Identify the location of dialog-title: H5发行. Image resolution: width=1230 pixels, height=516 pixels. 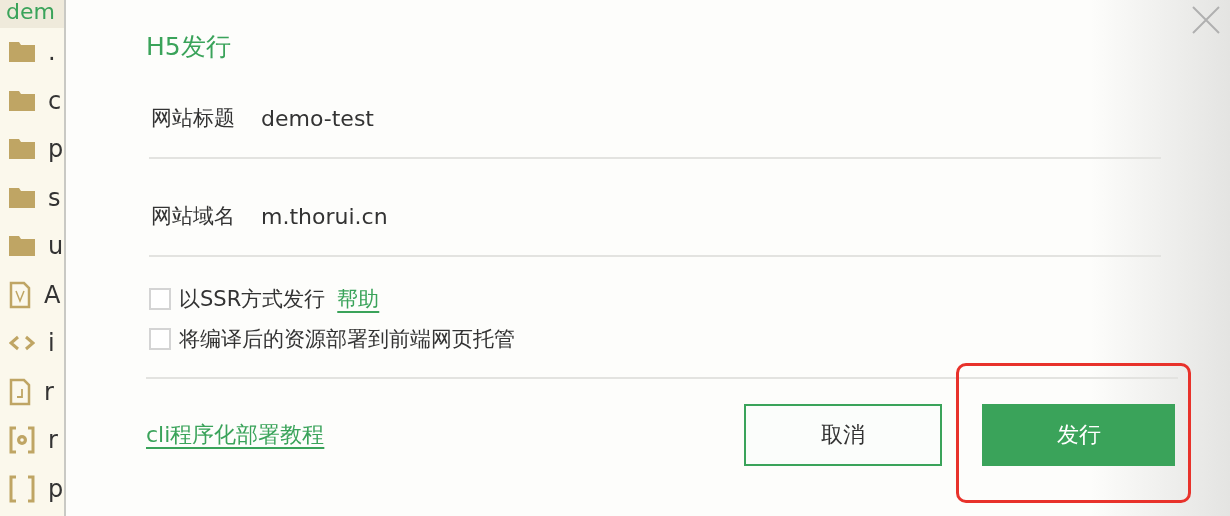
(188, 47).